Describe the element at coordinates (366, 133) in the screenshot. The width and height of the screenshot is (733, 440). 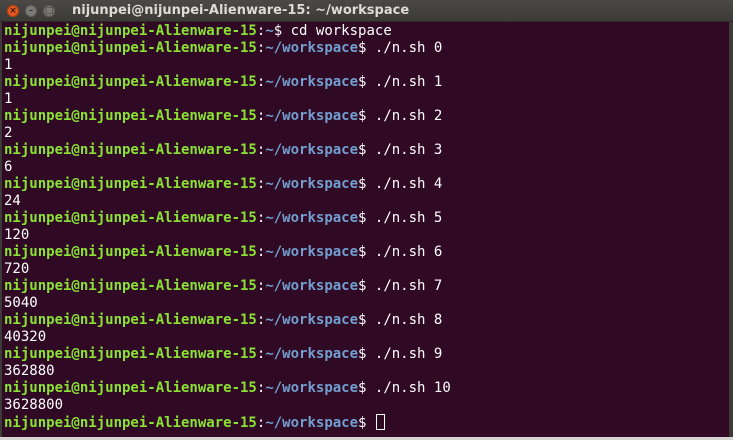
I see `output-line: 2` at that location.